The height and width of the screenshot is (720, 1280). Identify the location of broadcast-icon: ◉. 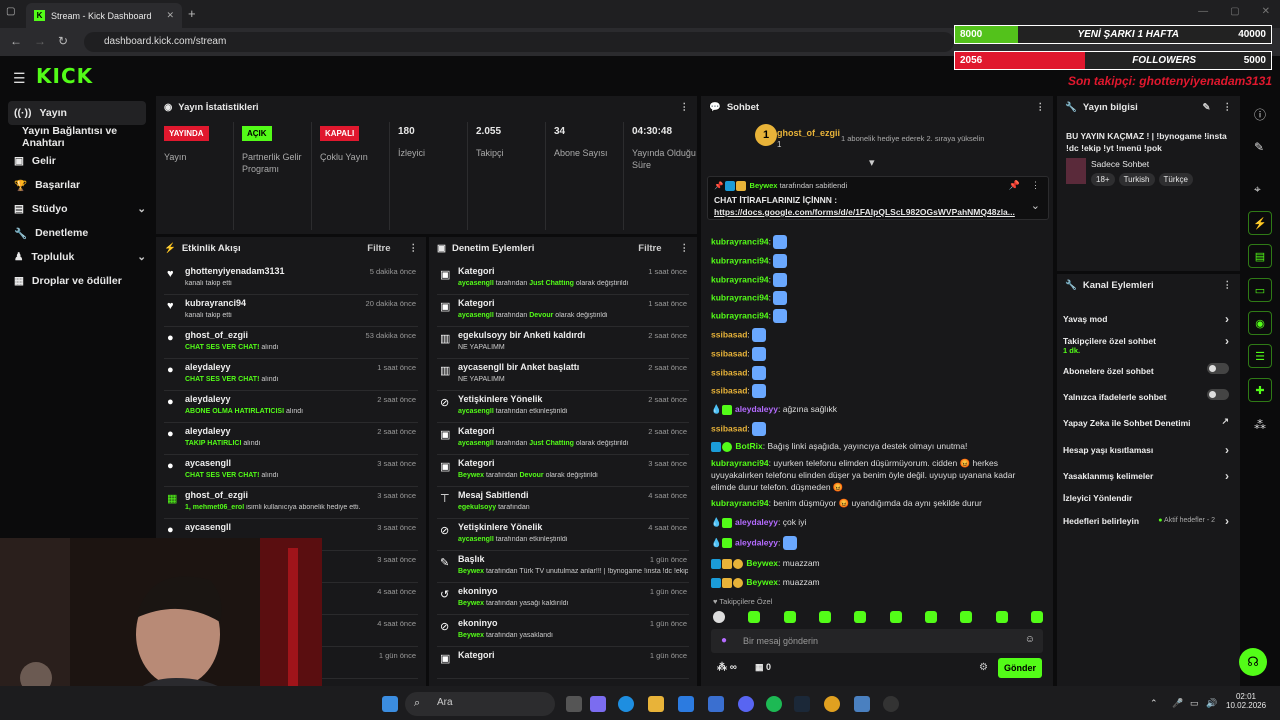
(1260, 323).